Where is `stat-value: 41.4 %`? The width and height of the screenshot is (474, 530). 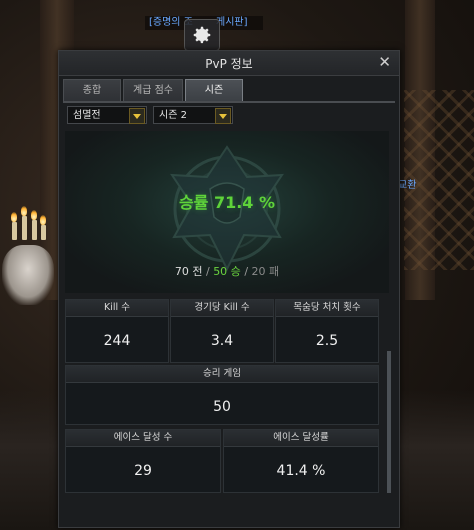 stat-value: 41.4 % is located at coordinates (301, 471).